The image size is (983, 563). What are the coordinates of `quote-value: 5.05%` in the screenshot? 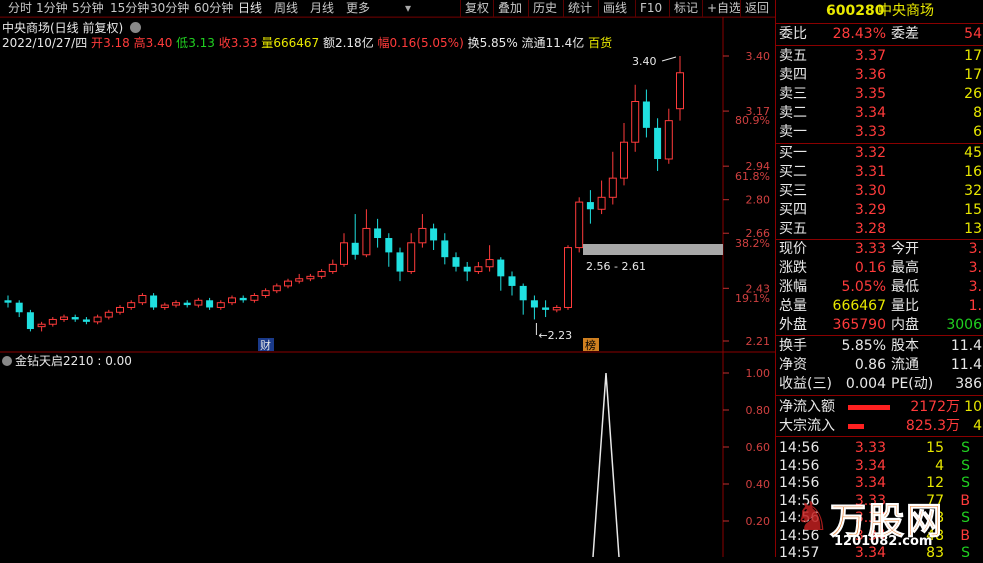 It's located at (863, 287).